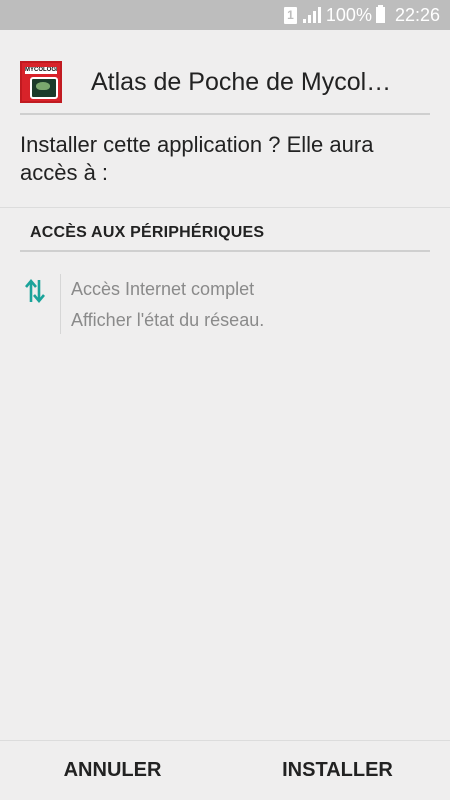  What do you see at coordinates (163, 289) in the screenshot?
I see `permission-item: Accès Internet complet` at bounding box center [163, 289].